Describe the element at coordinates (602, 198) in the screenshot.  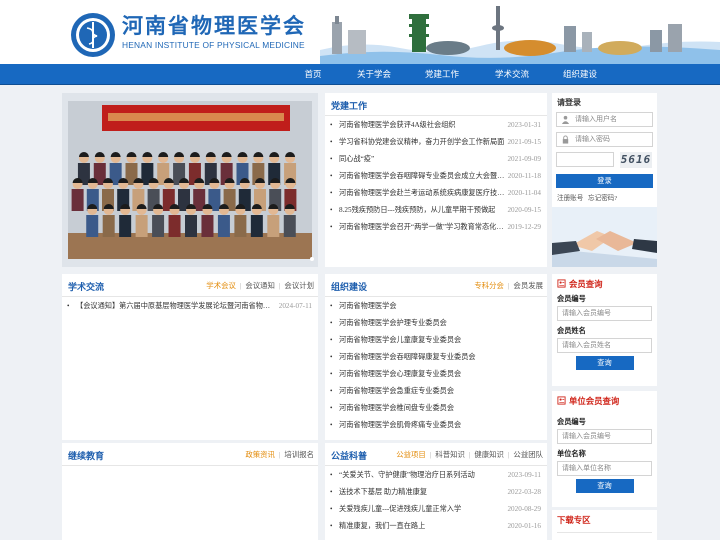
I see `forgot-password-link: 忘记密码?` at that location.